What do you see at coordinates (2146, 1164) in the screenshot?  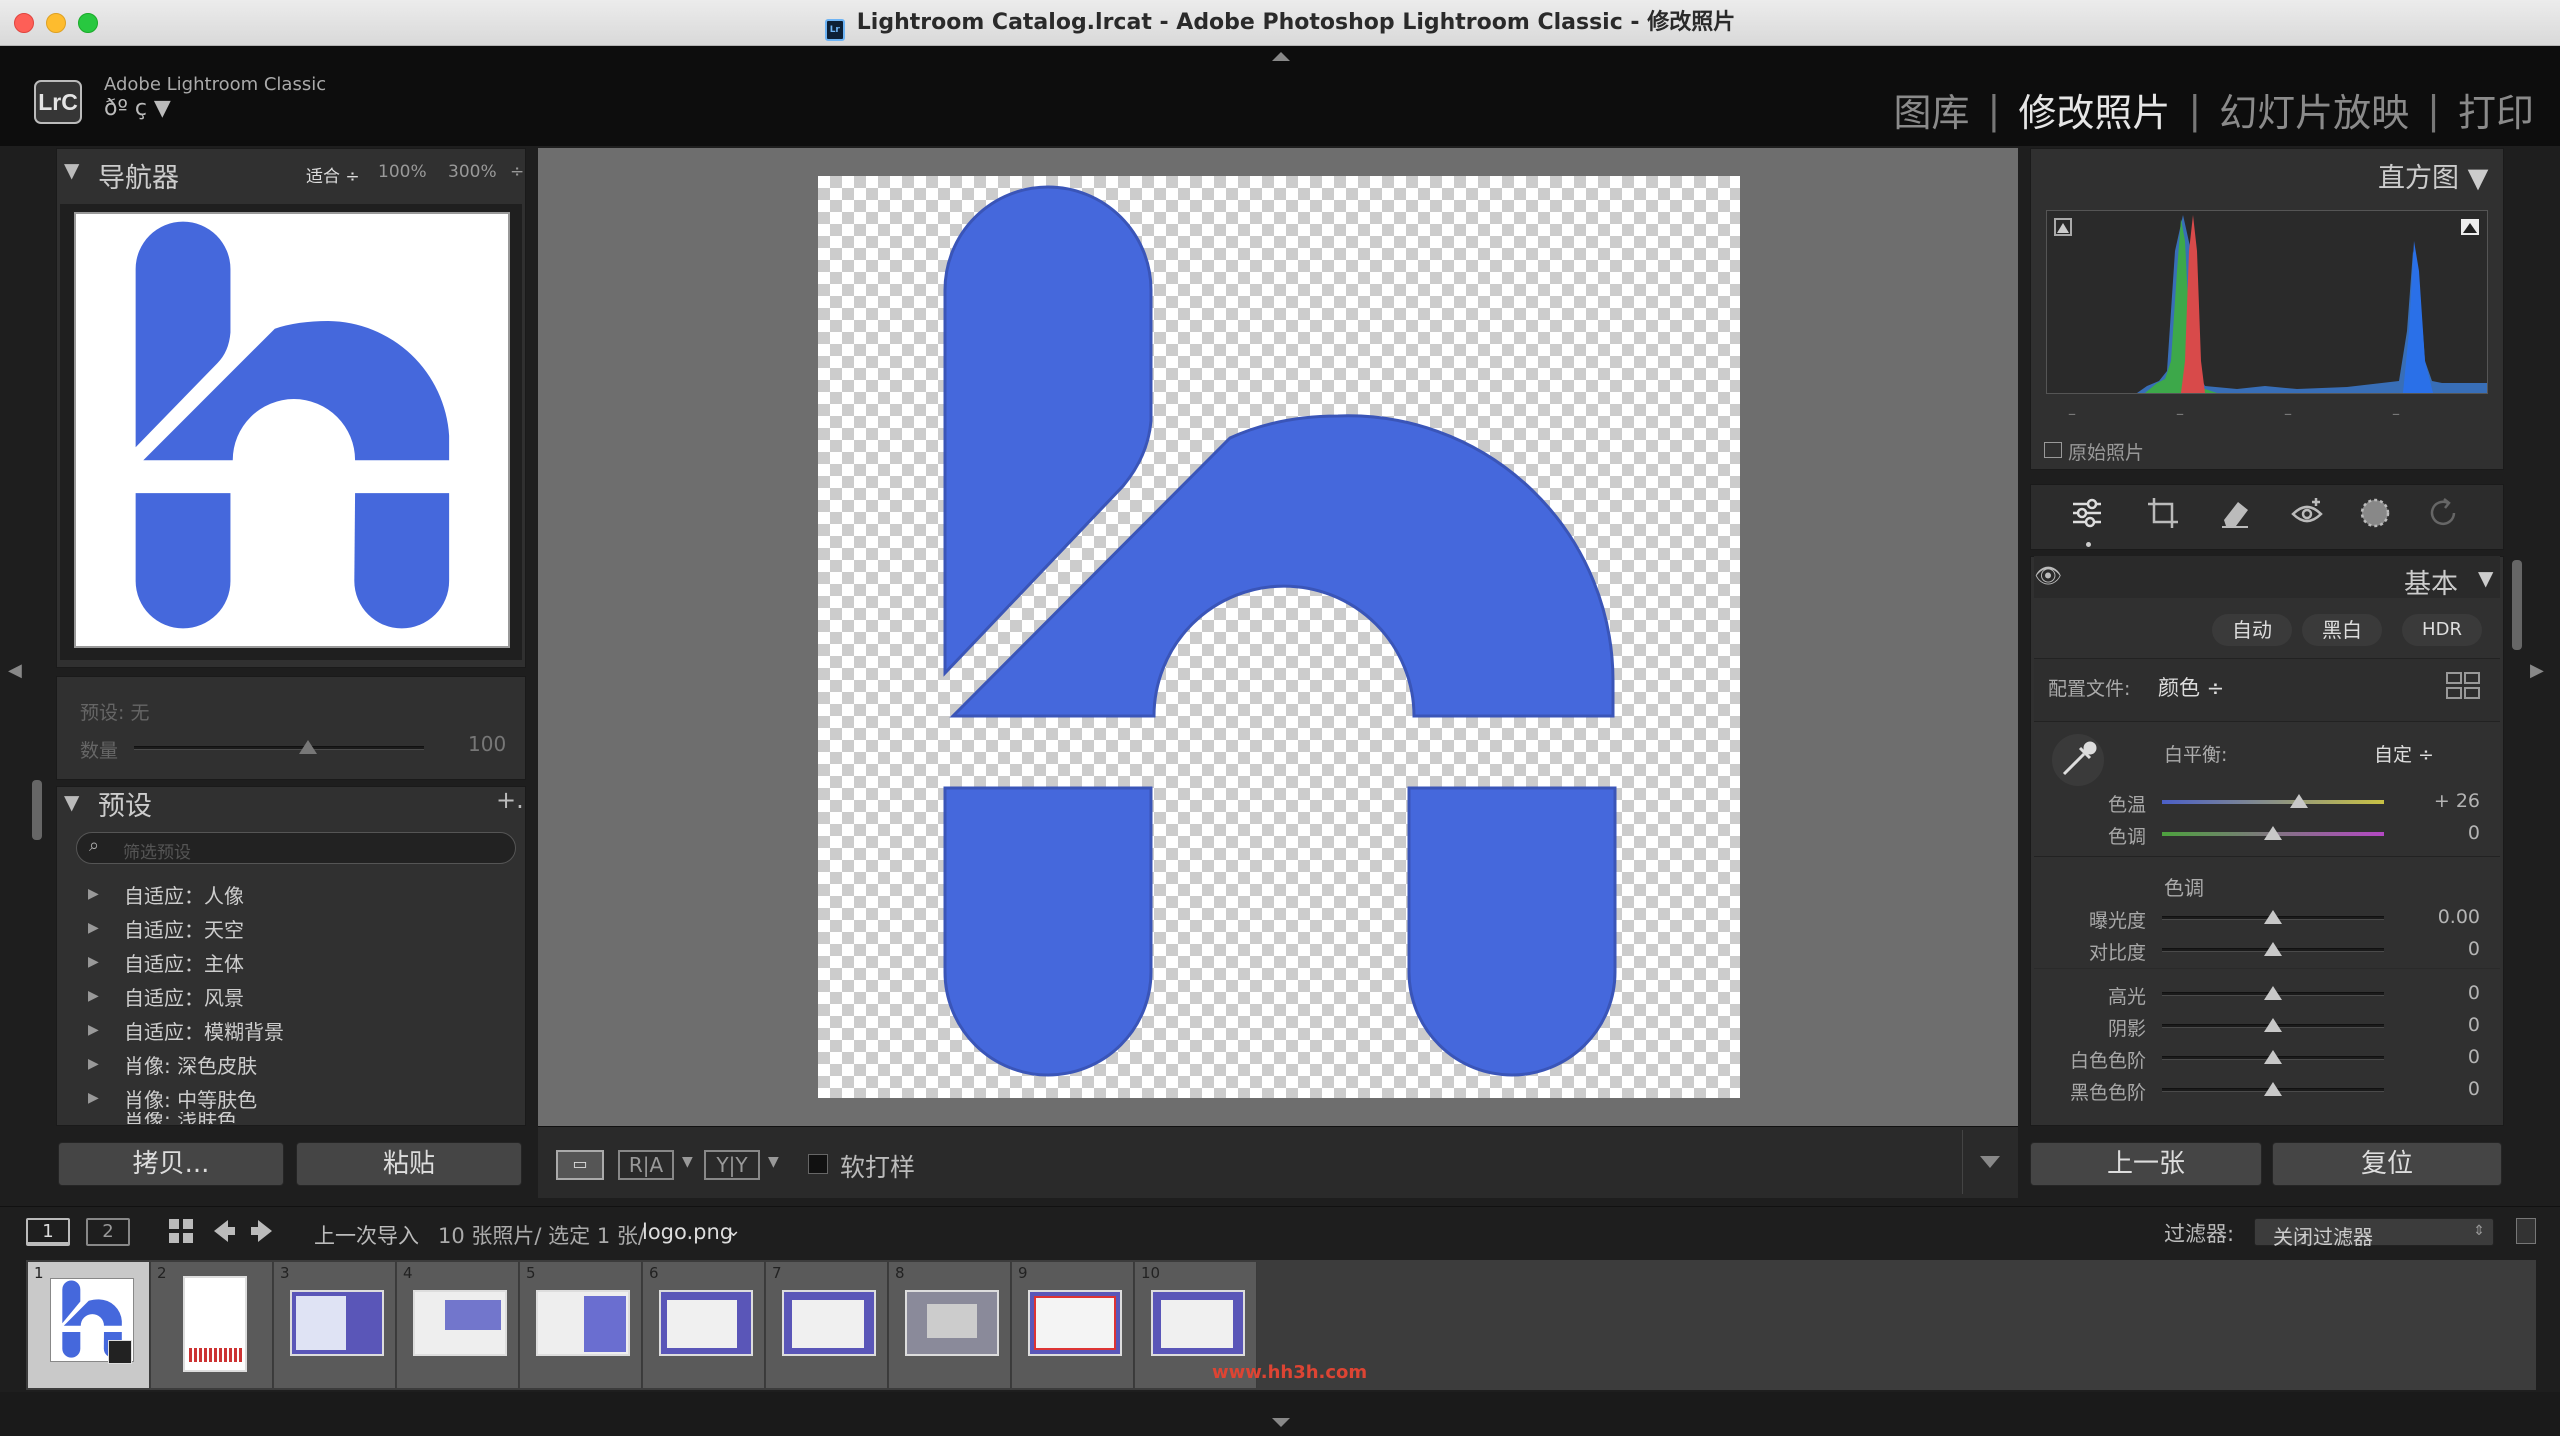 I see `previous-button: 上一张` at bounding box center [2146, 1164].